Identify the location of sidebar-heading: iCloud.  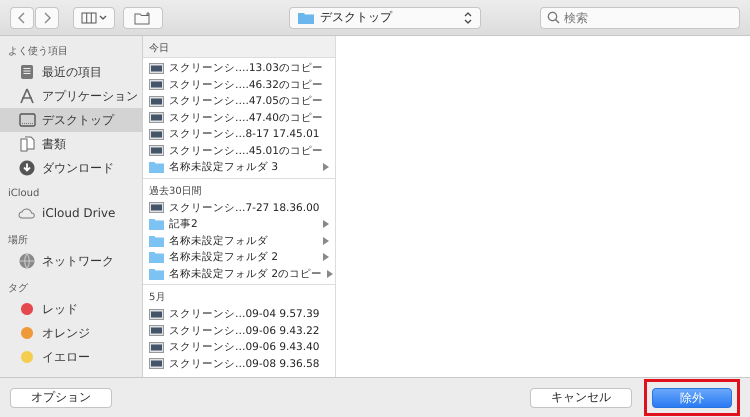
(23, 194).